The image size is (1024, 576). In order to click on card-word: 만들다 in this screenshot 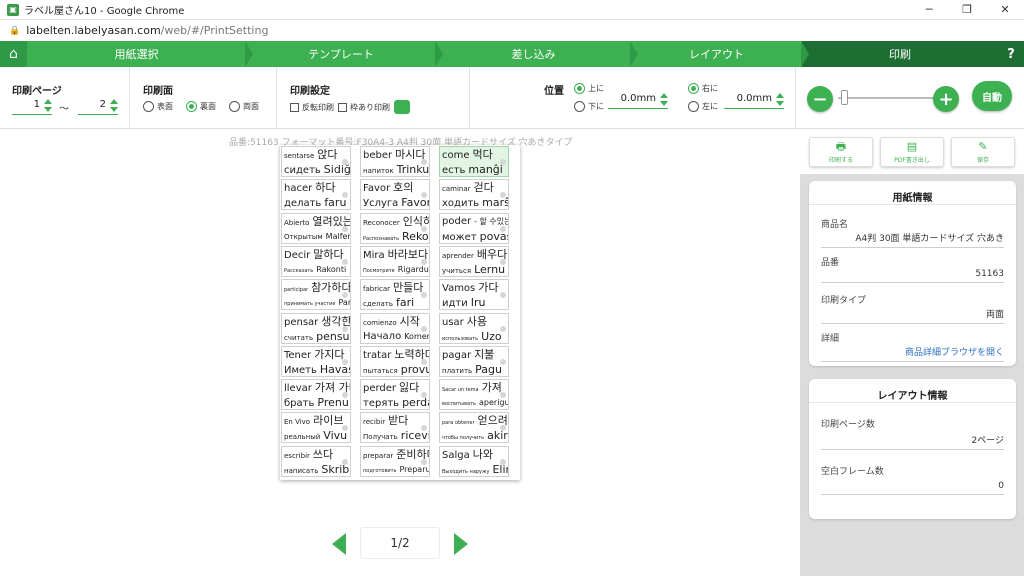, I will do `click(408, 288)`.